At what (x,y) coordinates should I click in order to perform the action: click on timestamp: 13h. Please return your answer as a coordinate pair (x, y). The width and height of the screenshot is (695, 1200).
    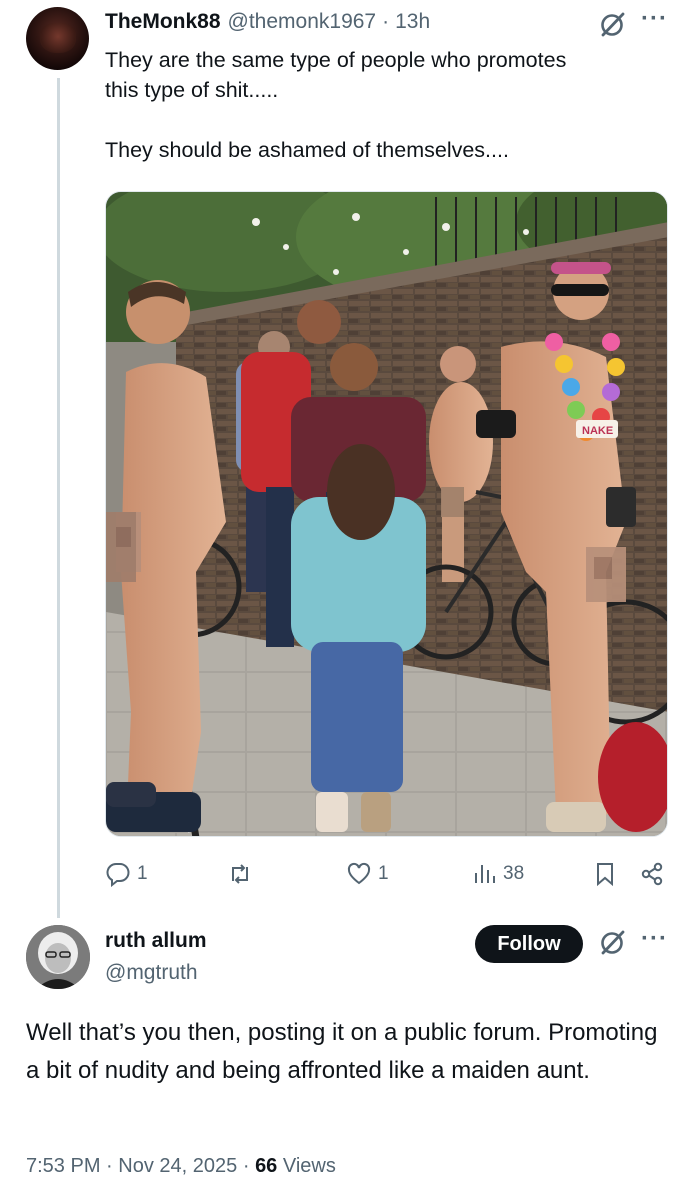
    Looking at the image, I should click on (412, 22).